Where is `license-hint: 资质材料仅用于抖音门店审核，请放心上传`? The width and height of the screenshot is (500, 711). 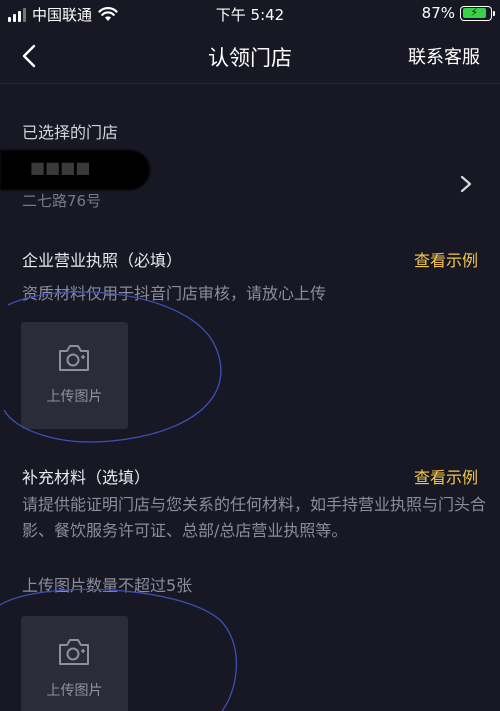 license-hint: 资质材料仅用于抖音门店审核，请放心上传 is located at coordinates (174, 293).